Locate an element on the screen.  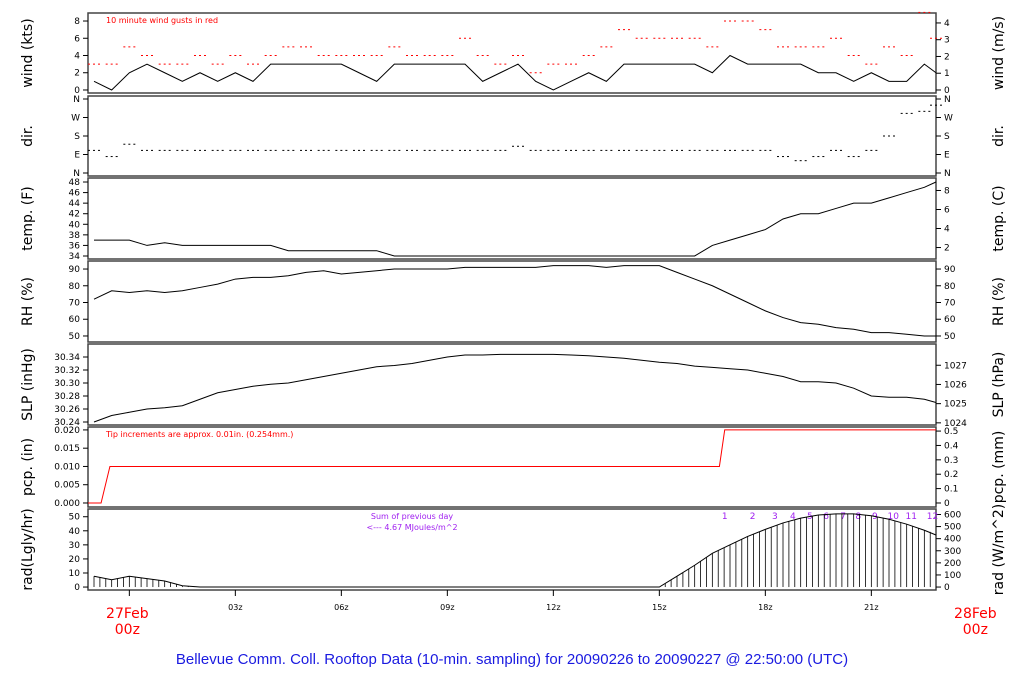
slp-right-tick-label: 1026 is located at coordinates (955, 385).